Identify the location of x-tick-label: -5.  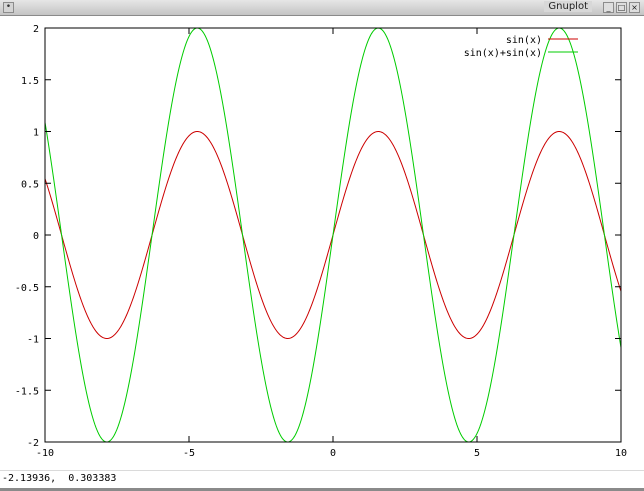
(189, 453).